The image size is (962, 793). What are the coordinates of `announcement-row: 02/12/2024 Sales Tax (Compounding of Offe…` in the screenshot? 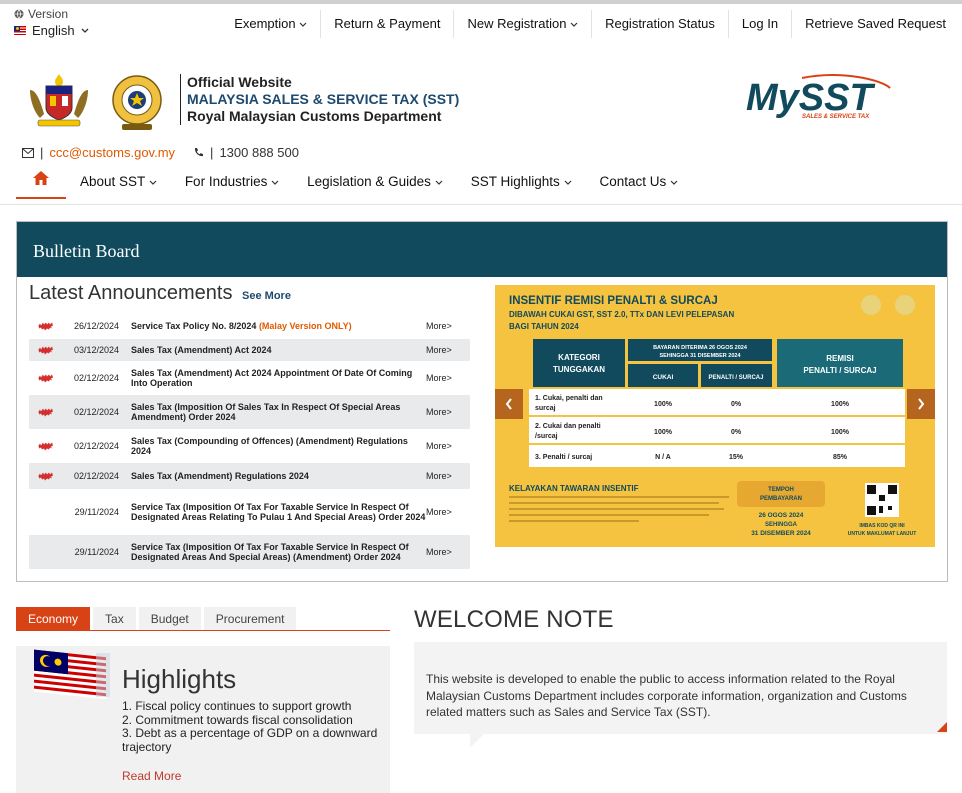 It's located at (249, 446).